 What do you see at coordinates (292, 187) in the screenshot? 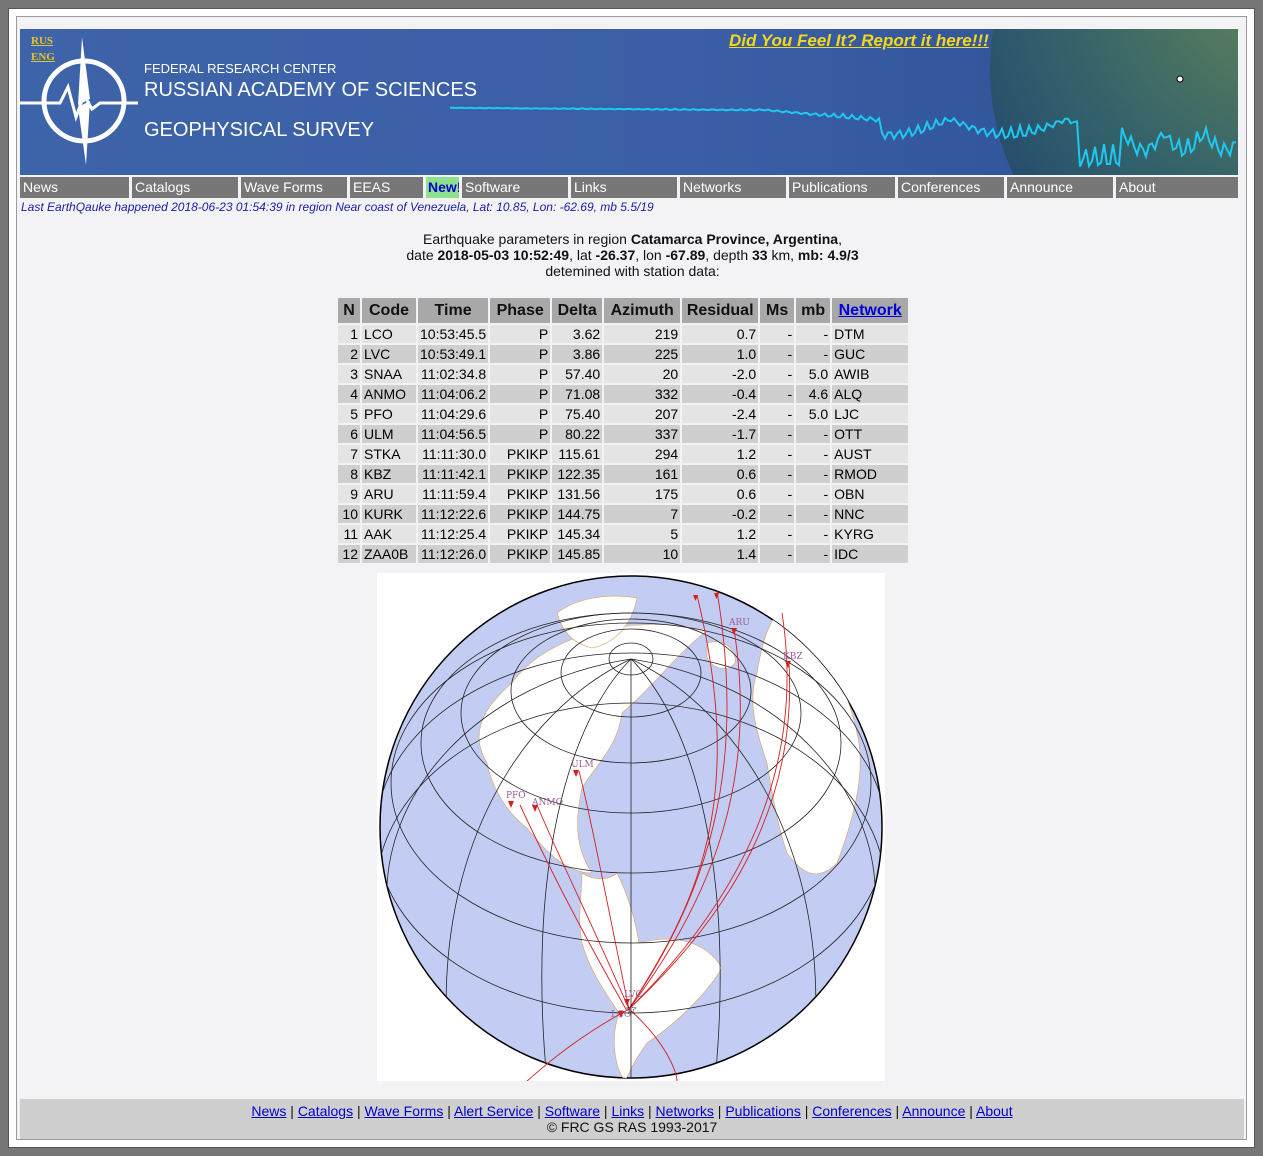
I see `menu-item-wave-forms: Wave Forms` at bounding box center [292, 187].